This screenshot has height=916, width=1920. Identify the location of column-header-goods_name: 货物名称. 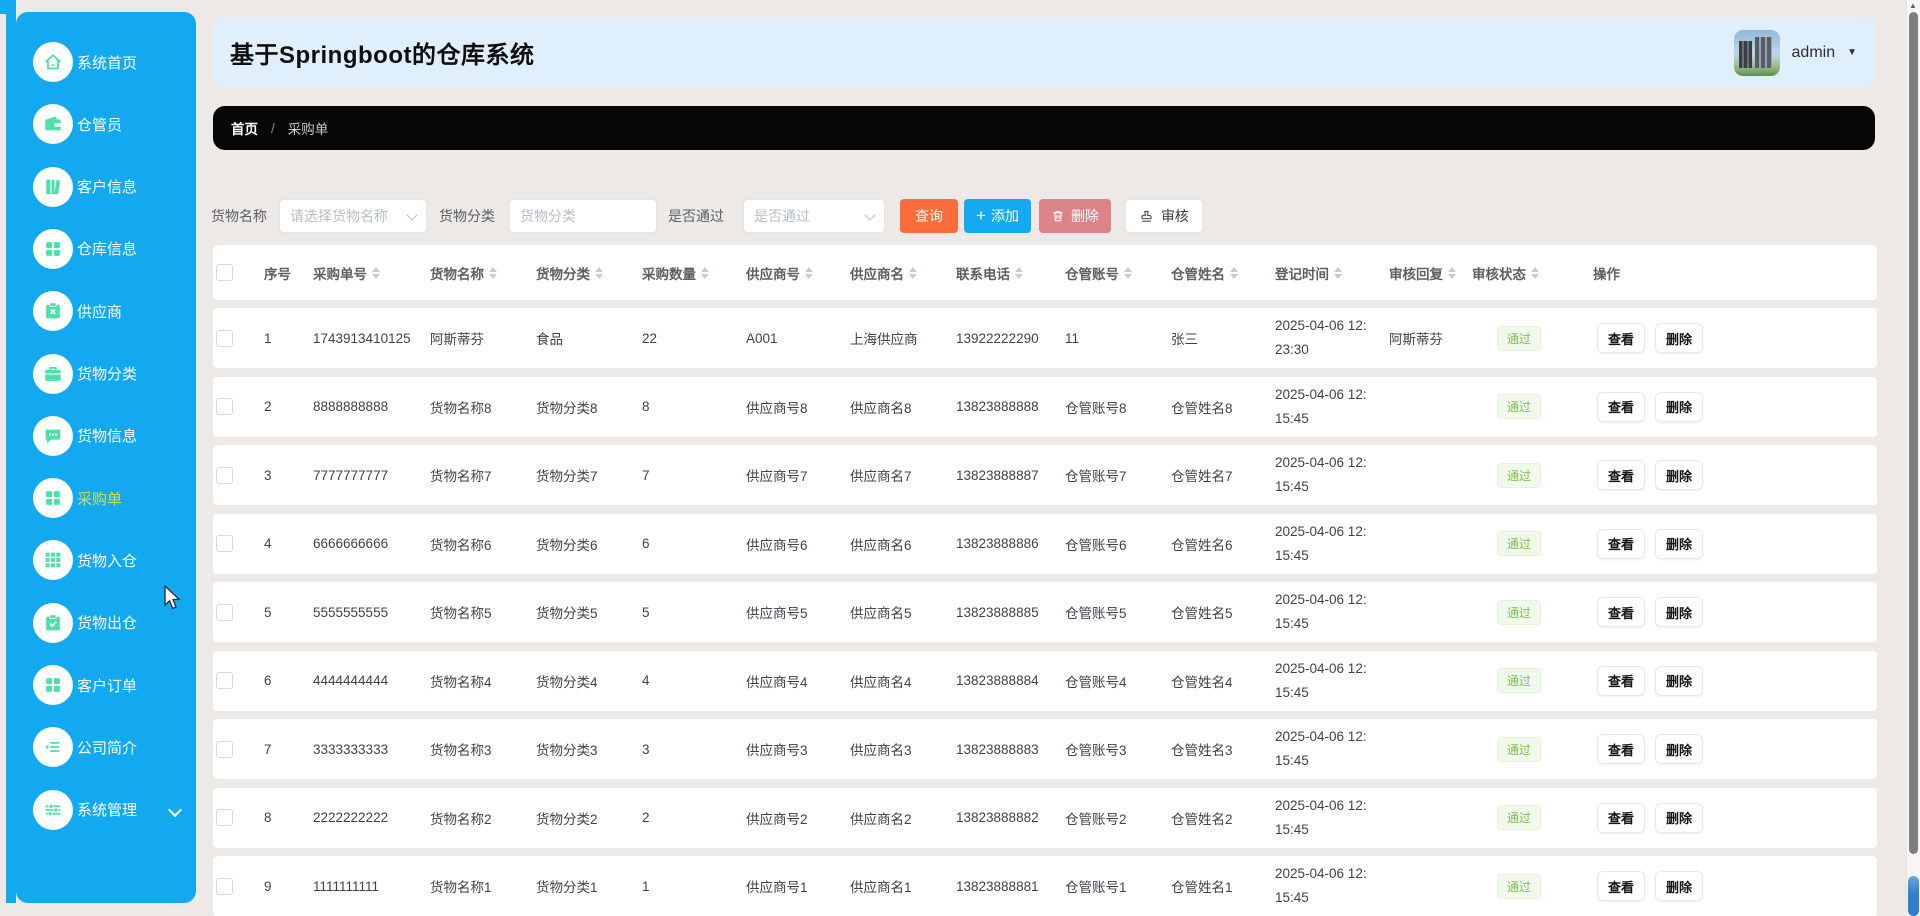
(483, 273).